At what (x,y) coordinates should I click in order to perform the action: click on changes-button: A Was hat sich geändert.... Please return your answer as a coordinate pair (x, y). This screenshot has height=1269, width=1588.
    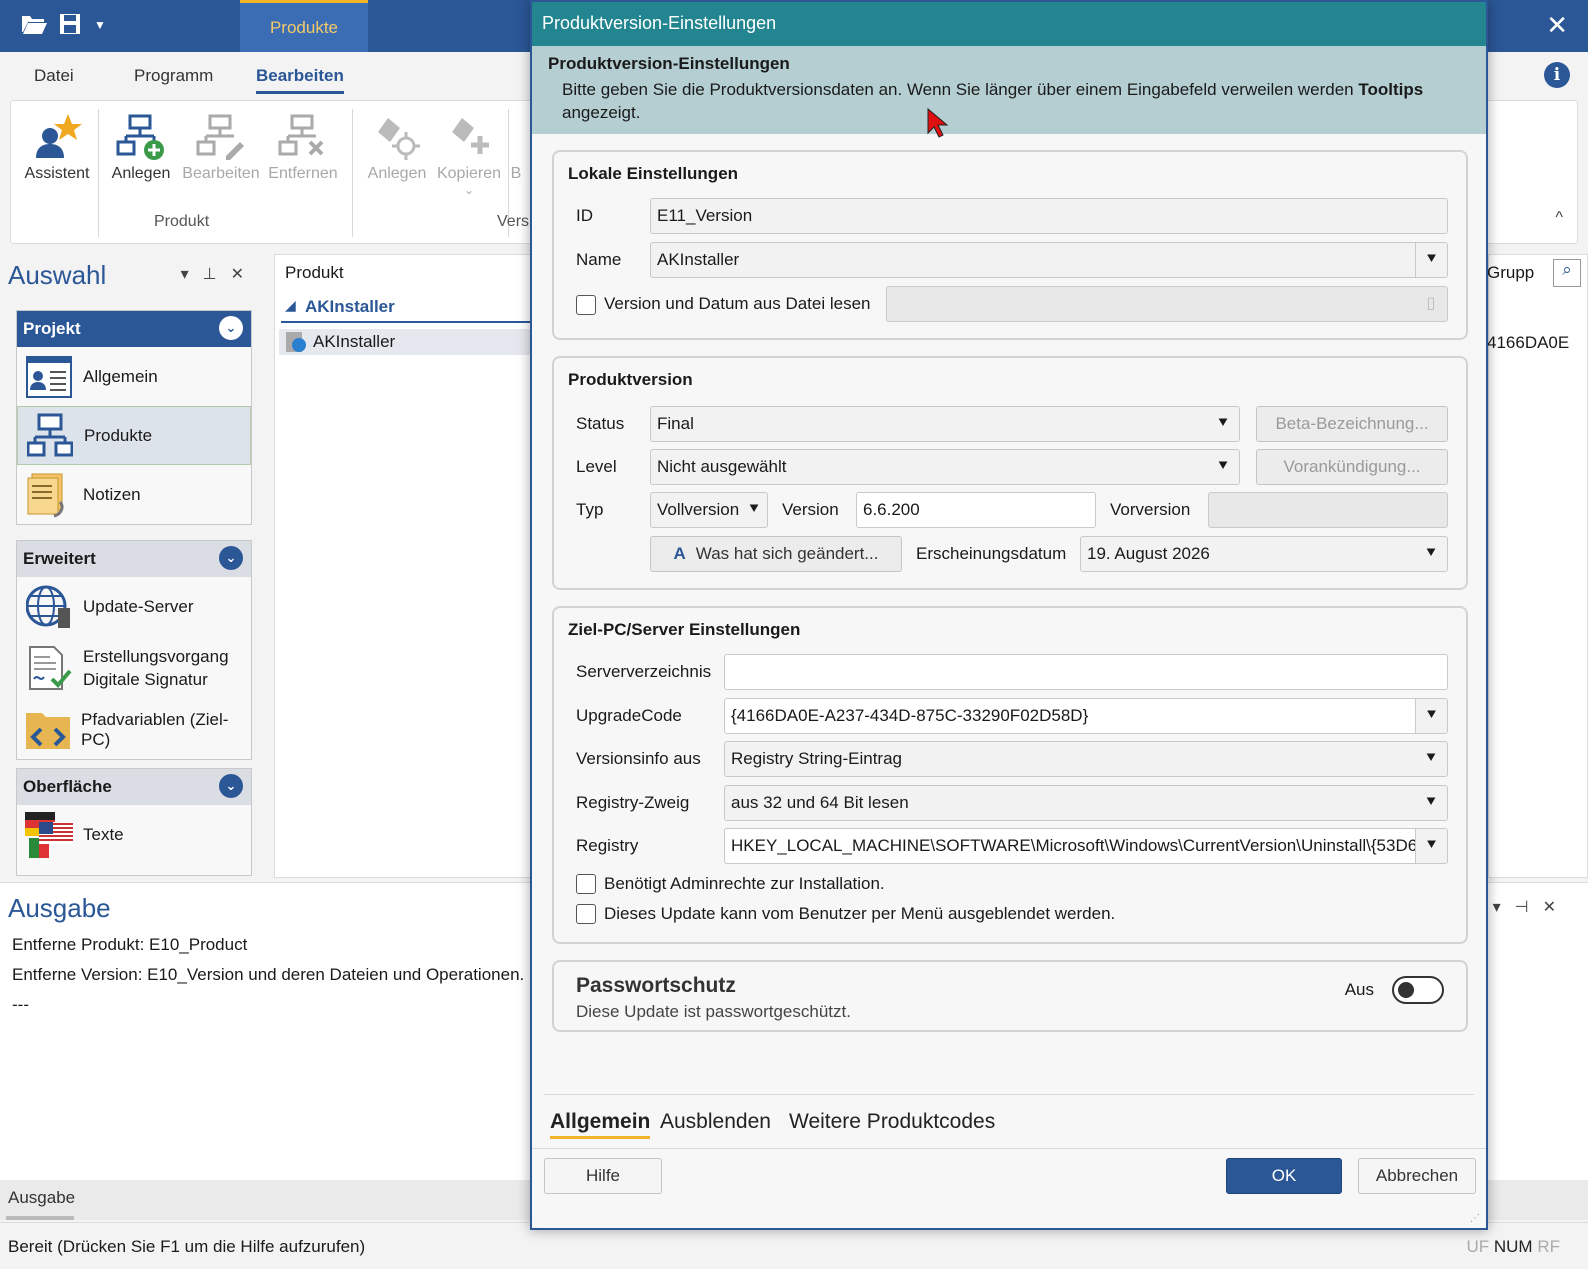
    Looking at the image, I should click on (776, 554).